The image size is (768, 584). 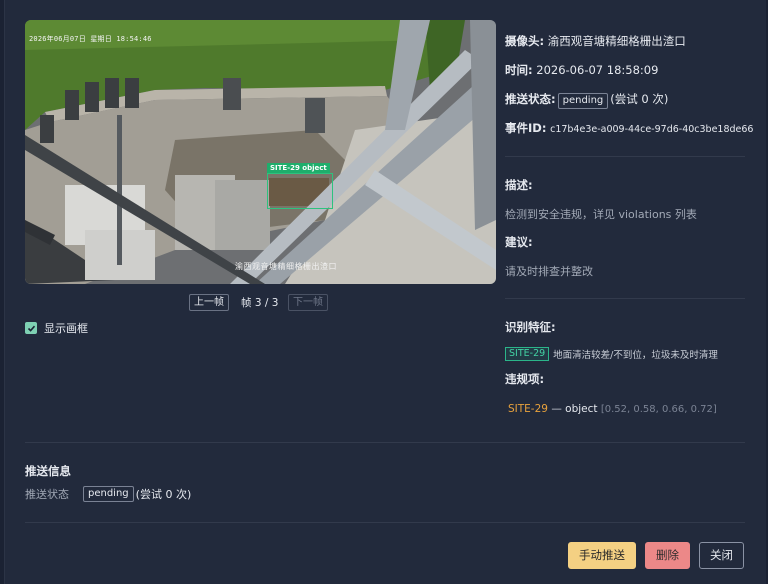 I want to click on show-boxes-toggle: 显示画框, so click(x=56, y=328).